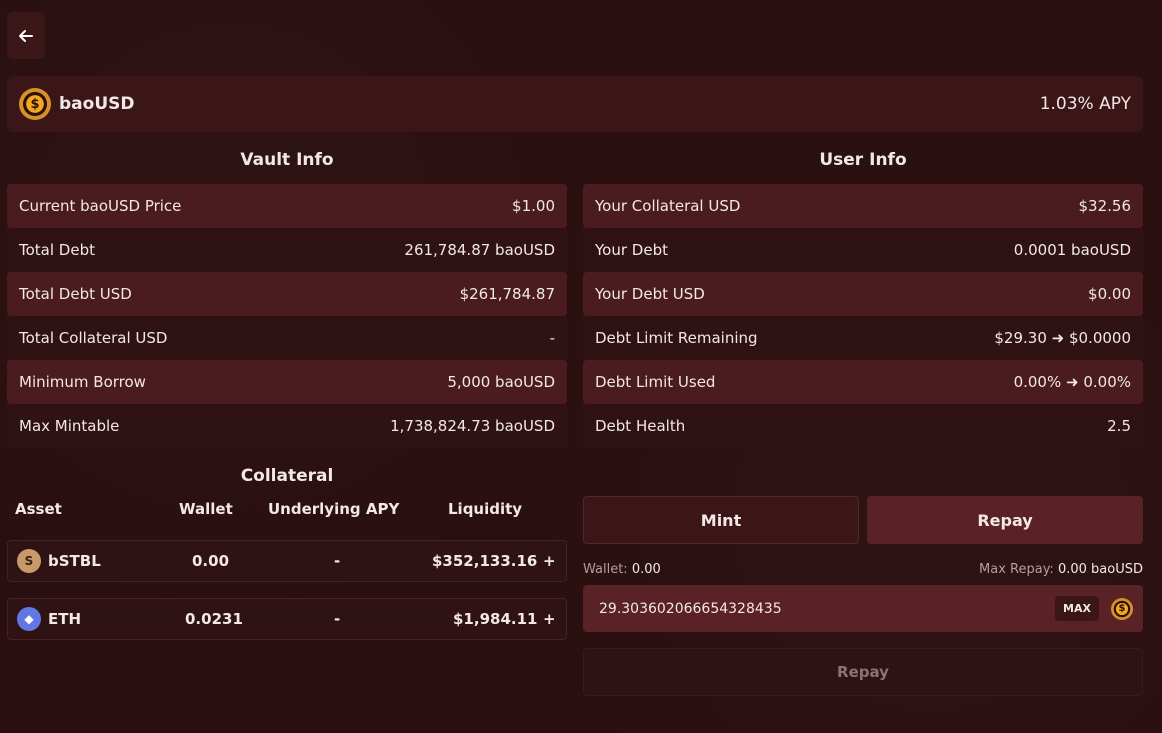 Image resolution: width=1162 pixels, height=733 pixels. I want to click on max-repay-value: 0.00 baoUSD, so click(1100, 569).